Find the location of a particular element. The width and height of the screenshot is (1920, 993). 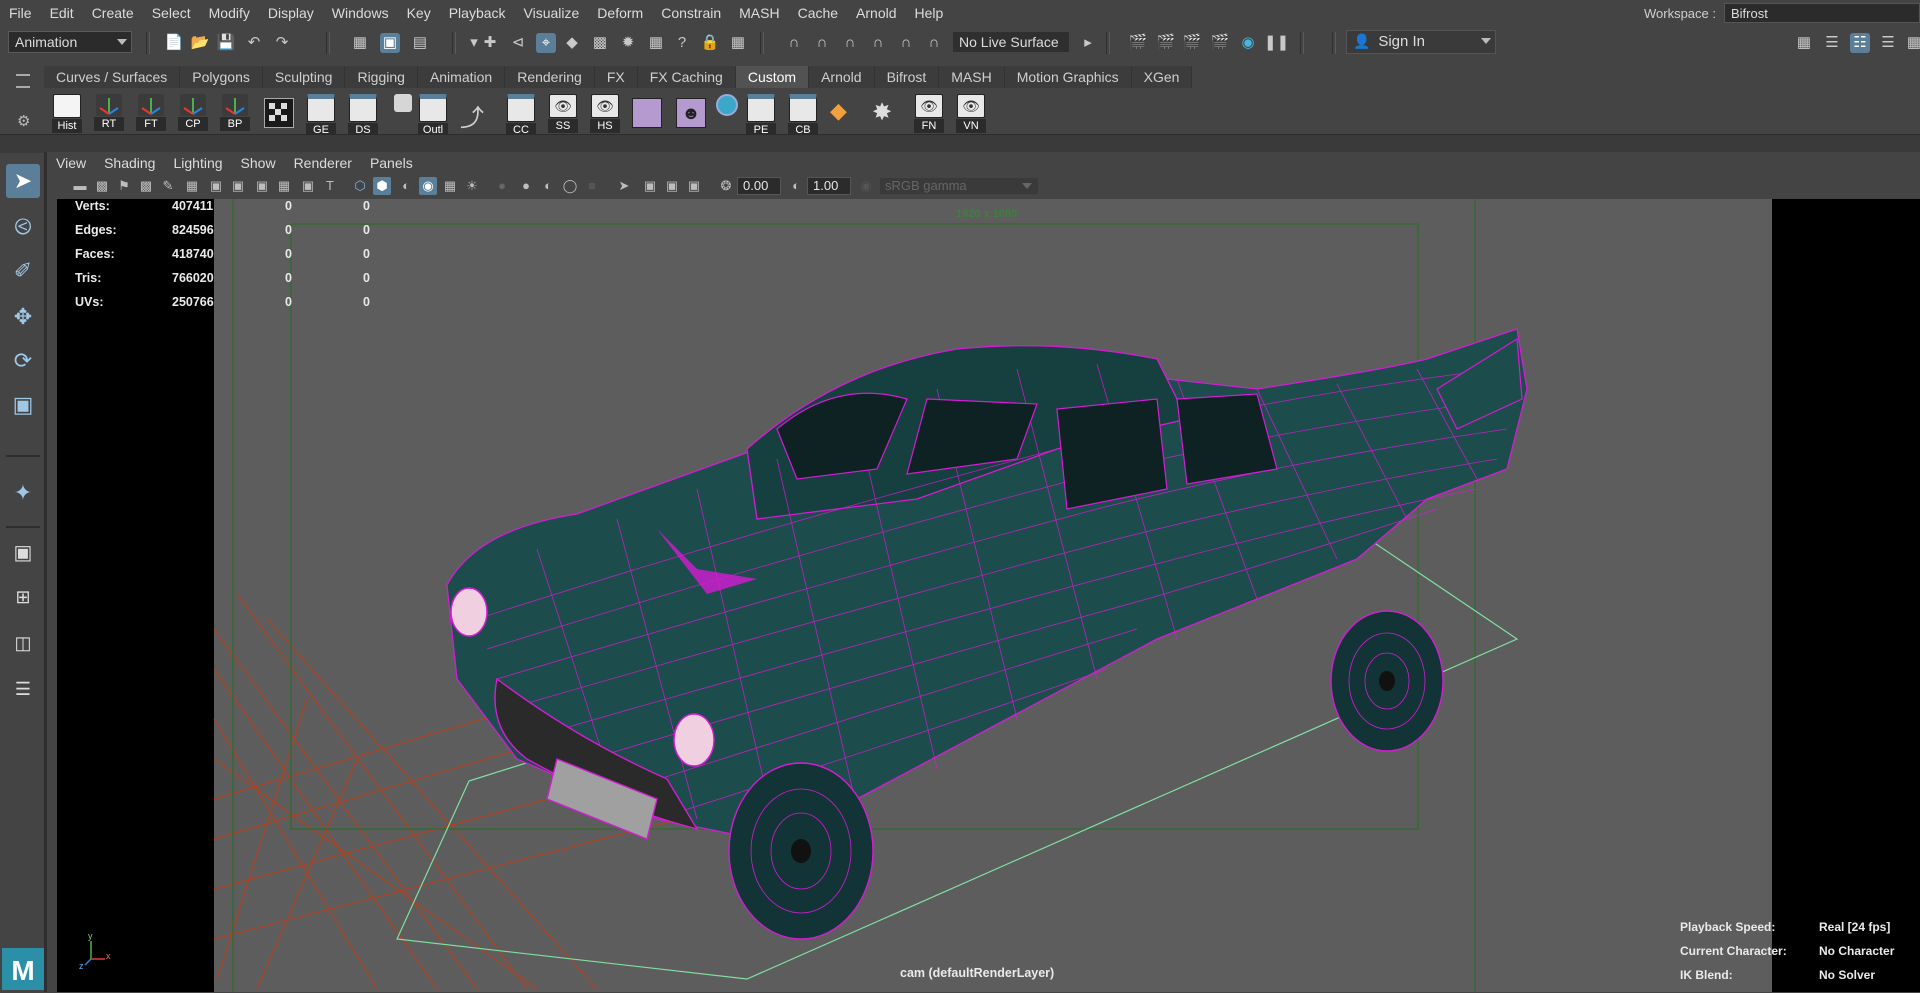

snap-grid-icon: ✚ is located at coordinates (490, 43).